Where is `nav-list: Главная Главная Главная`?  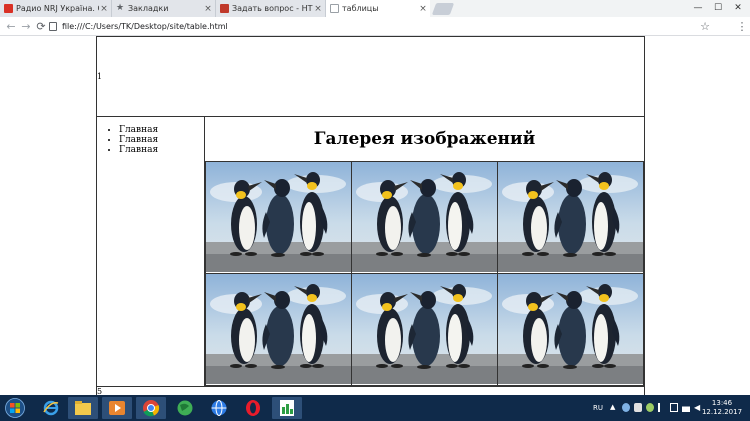
nav-list: Главная Главная Главная is located at coordinates (150, 140).